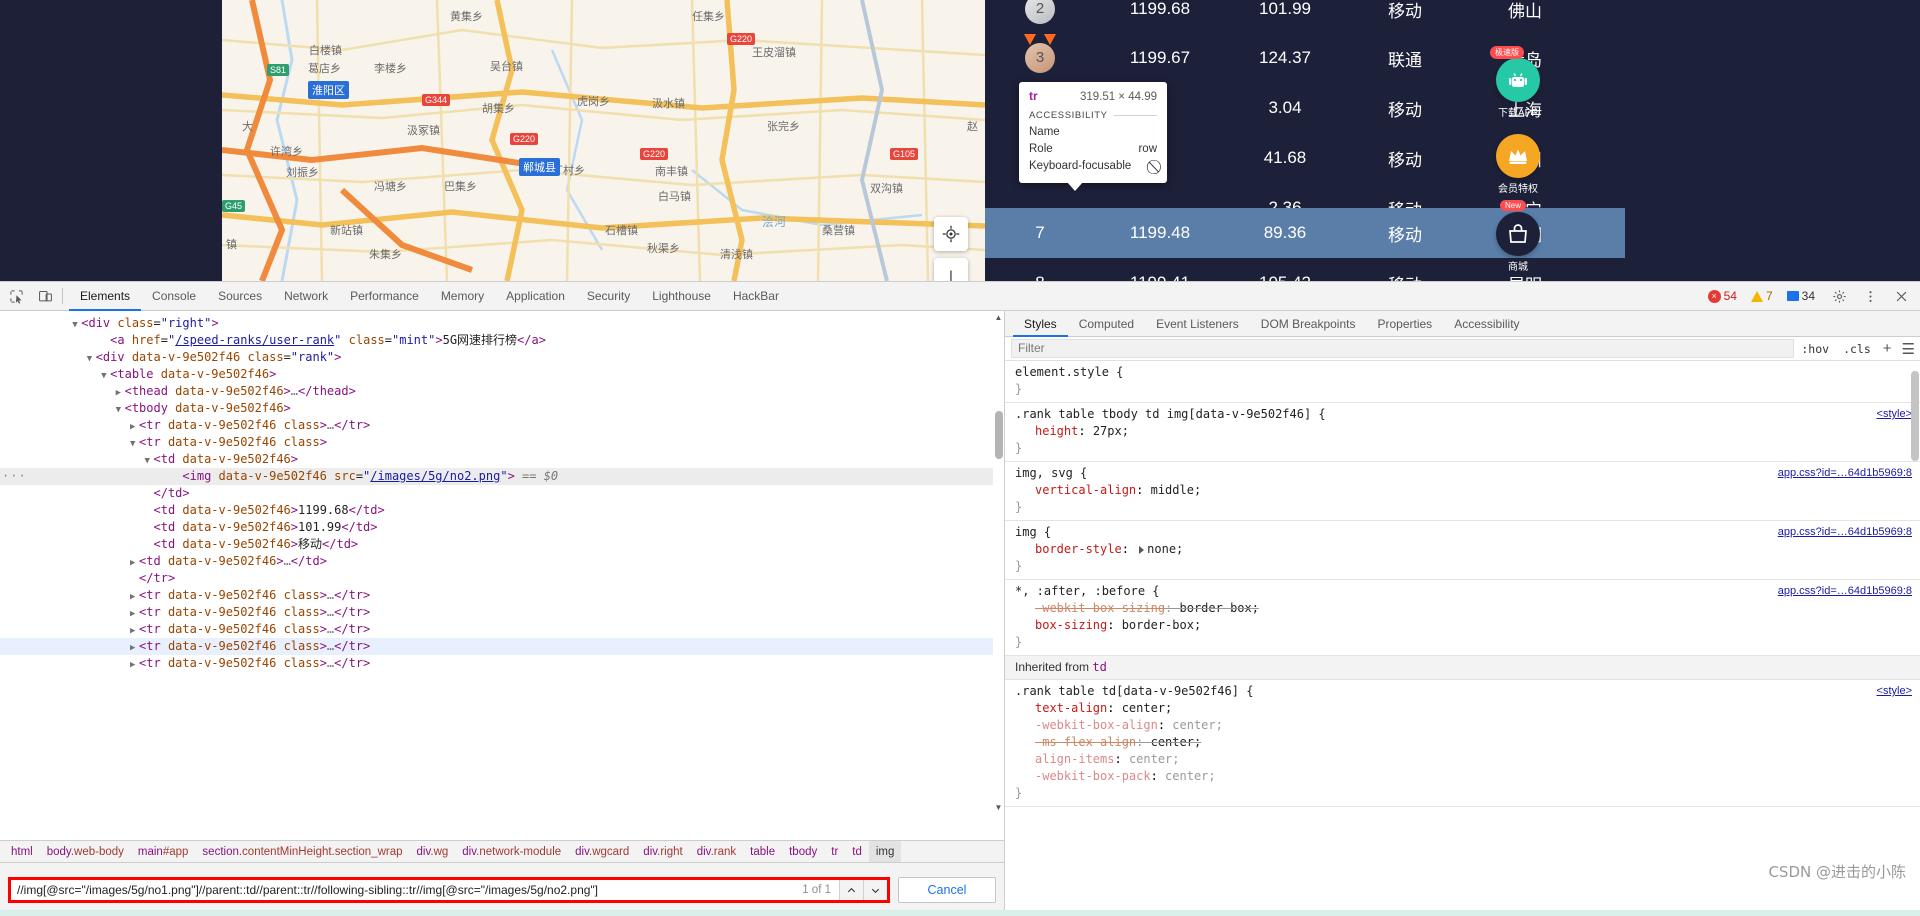 The height and width of the screenshot is (916, 1920). I want to click on style-property-value: border-box;, so click(1161, 625).